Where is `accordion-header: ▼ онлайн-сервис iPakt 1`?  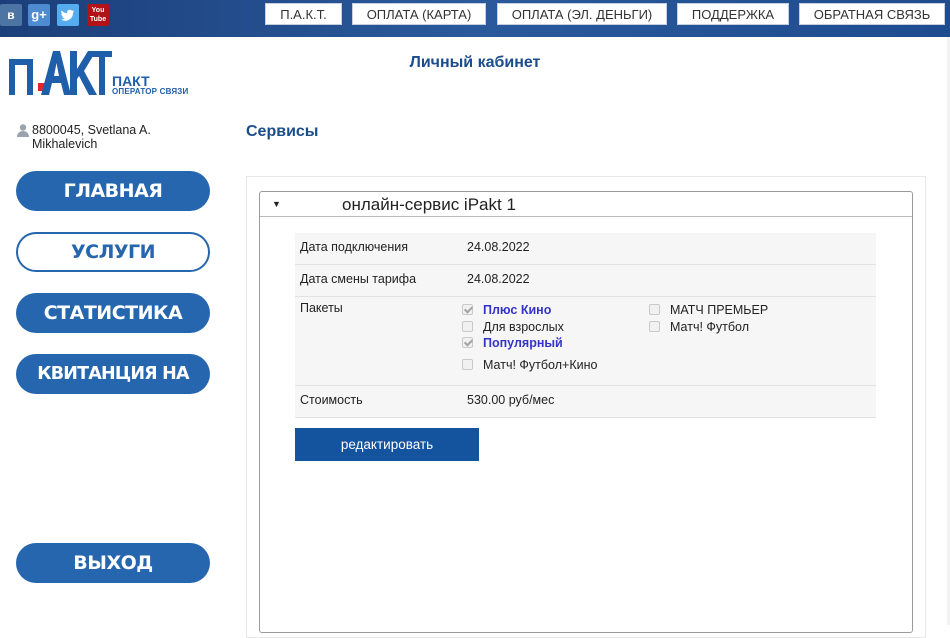
accordion-header: ▼ онлайн-сервис iPakt 1 is located at coordinates (586, 204).